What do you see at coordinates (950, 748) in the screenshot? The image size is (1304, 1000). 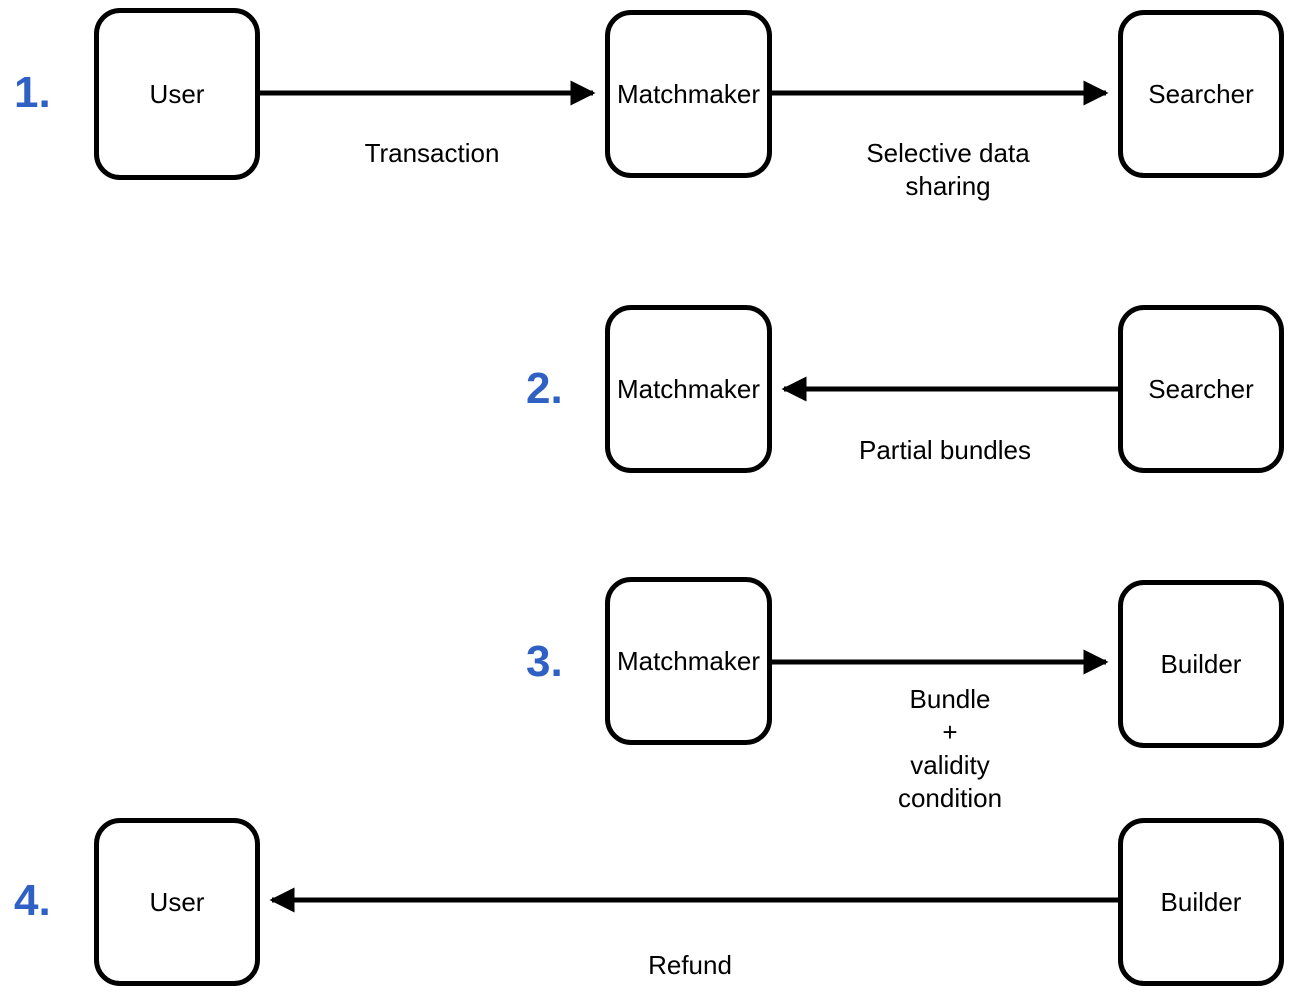 I see `edge-label-bundle-validity-condition: Bundle + validity condition` at bounding box center [950, 748].